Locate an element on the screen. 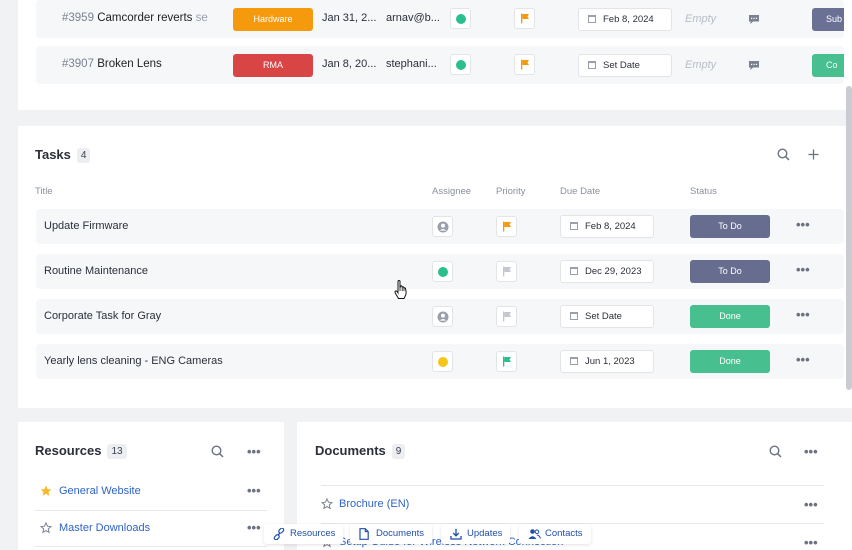 The height and width of the screenshot is (550, 852). contacts-icon is located at coordinates (534, 534).